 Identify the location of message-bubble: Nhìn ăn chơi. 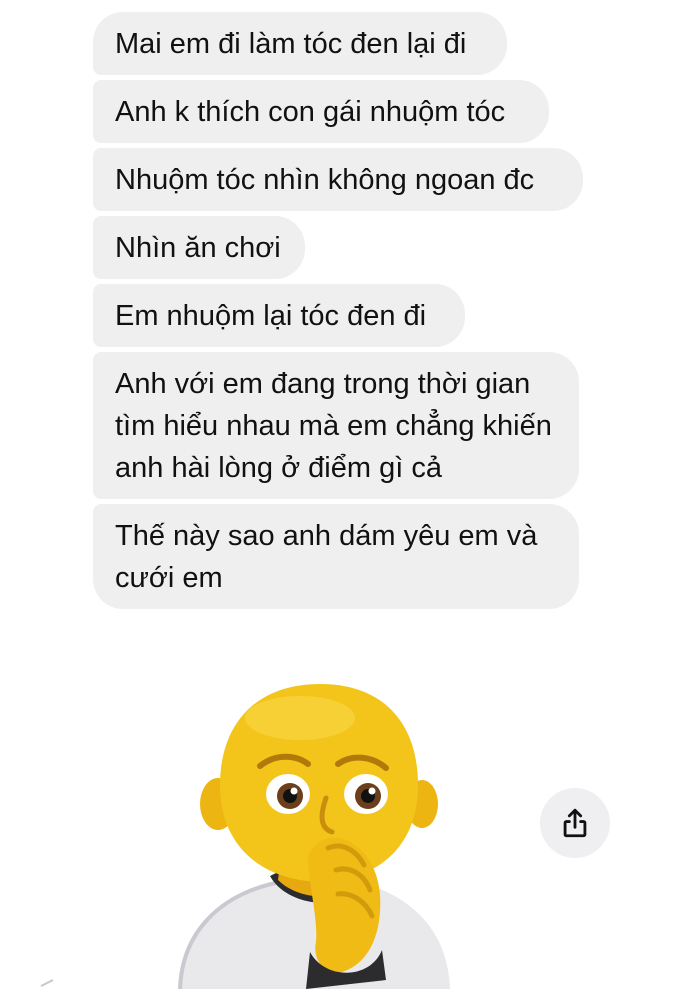
(199, 247).